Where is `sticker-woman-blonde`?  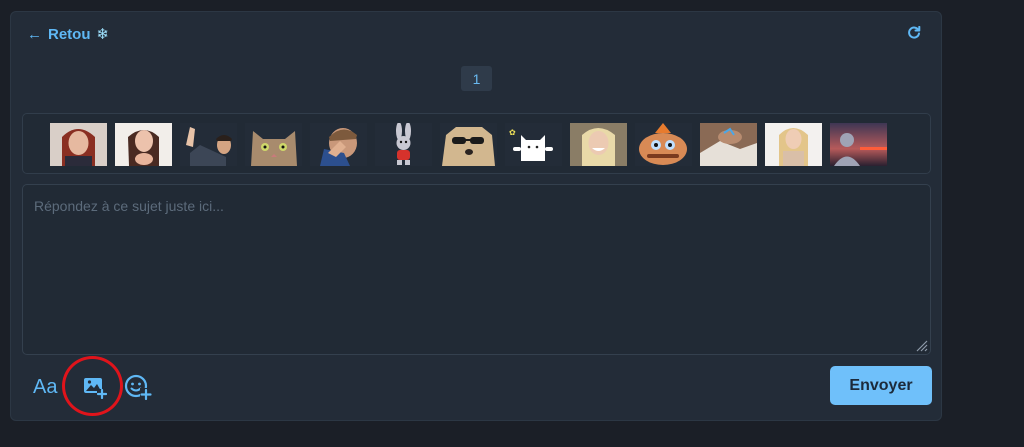
sticker-woman-blonde is located at coordinates (793, 144).